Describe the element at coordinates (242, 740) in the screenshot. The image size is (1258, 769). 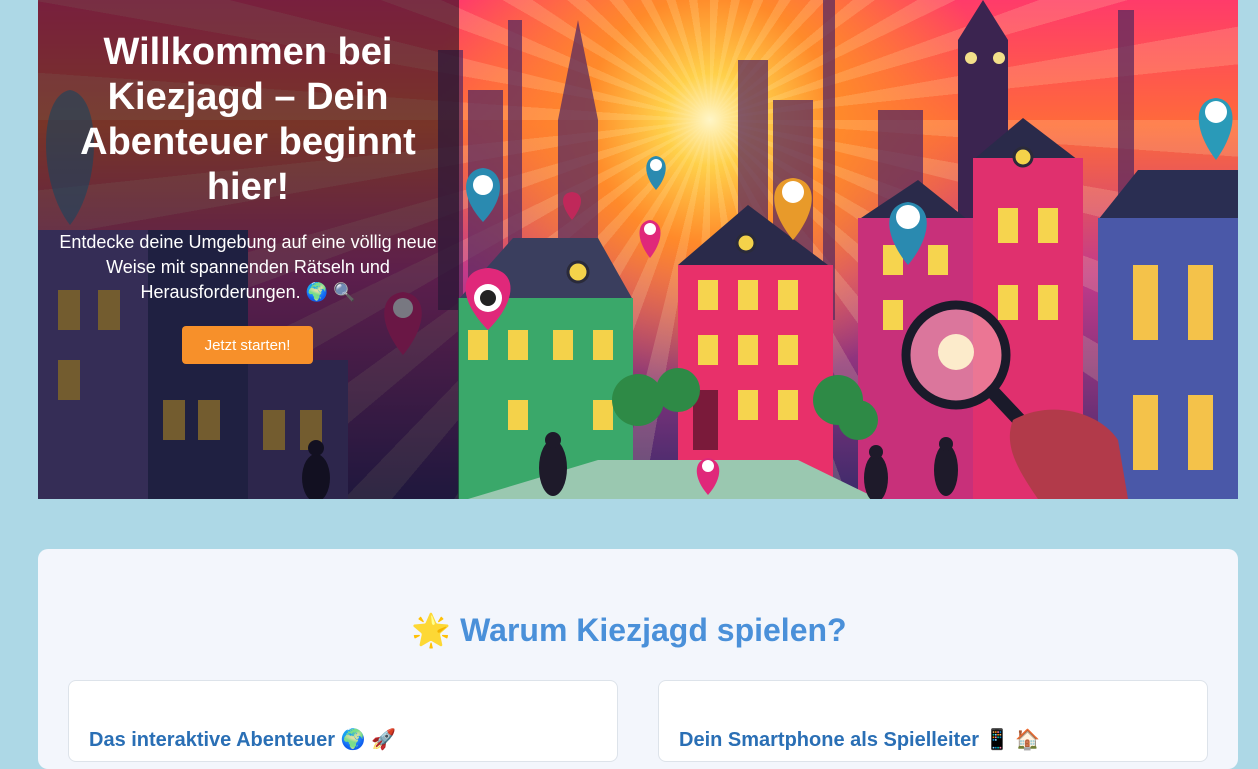
I see `feature-card-title: Das interaktive Abenteuer 🌍 🚀` at that location.